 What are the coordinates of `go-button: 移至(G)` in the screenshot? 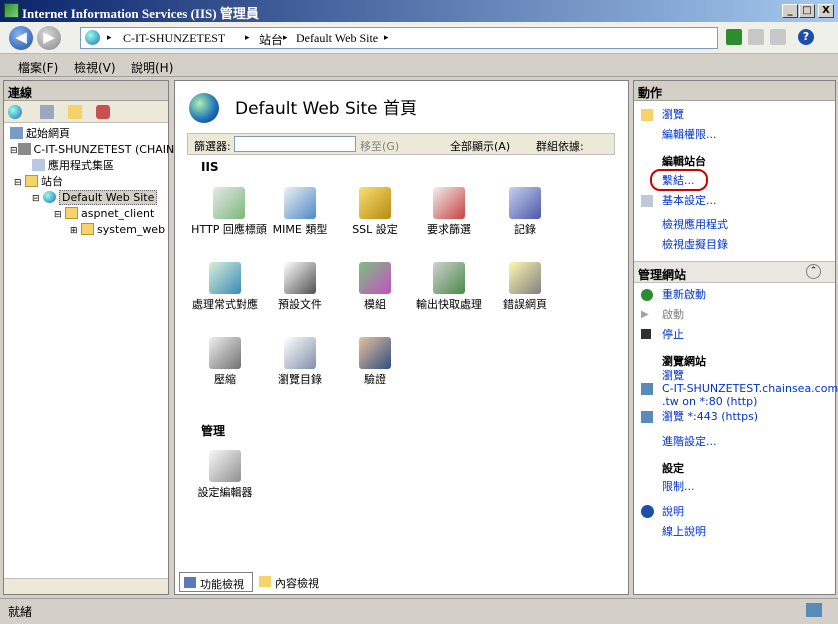 It's located at (379, 146).